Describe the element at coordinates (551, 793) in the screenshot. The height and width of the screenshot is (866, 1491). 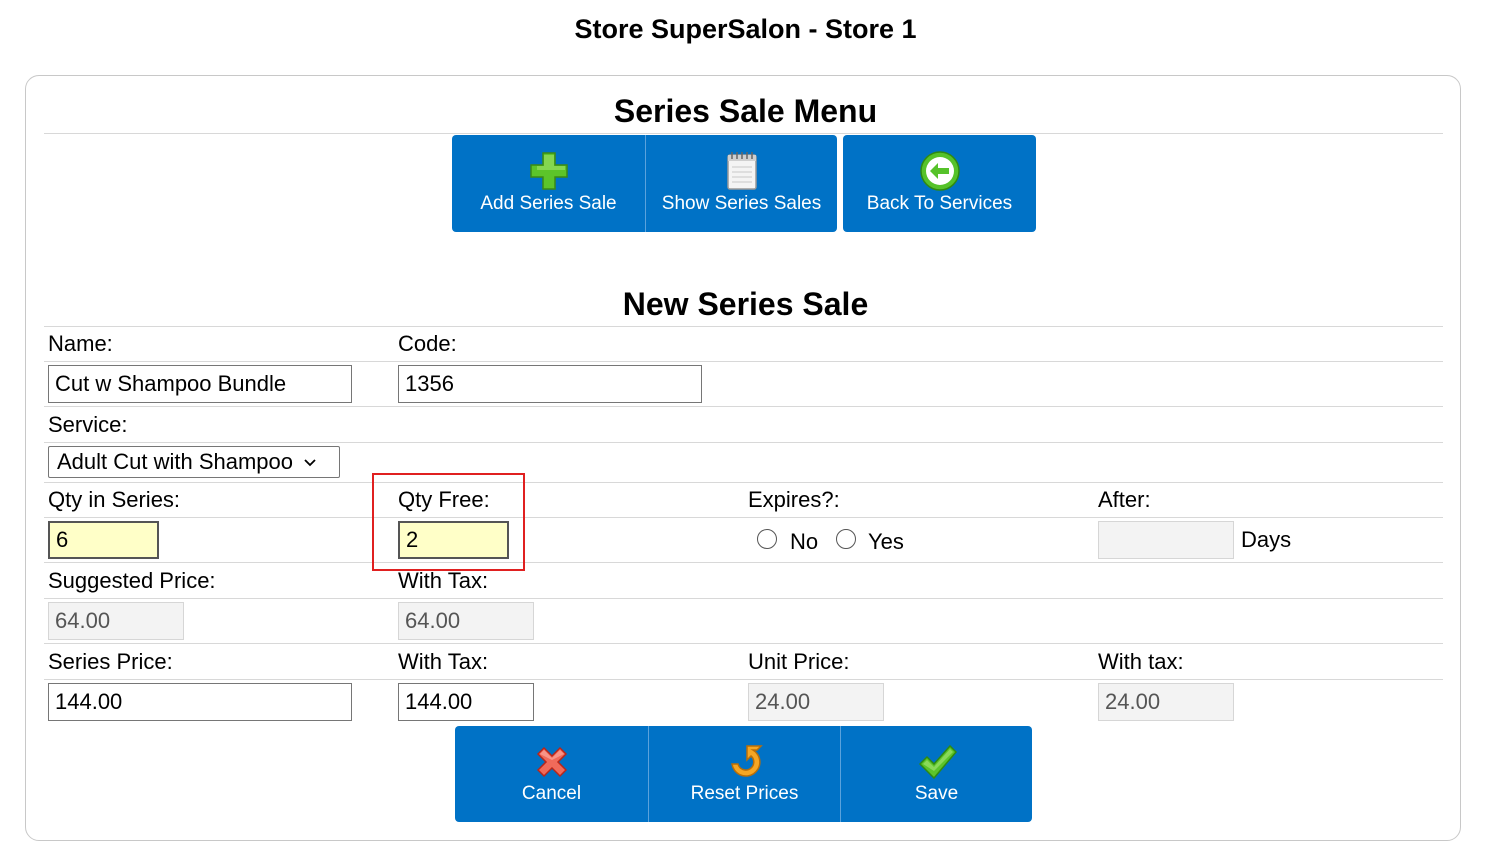
I see `cancel-label: Cancel` at that location.